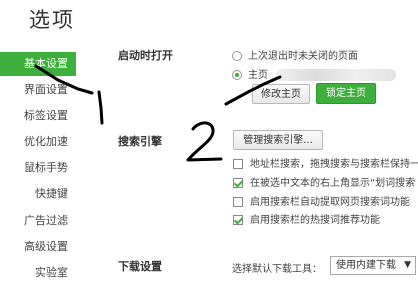 Image resolution: width=418 pixels, height=287 pixels. I want to click on startup-option-last: 上次退出时未关闭的页面, so click(295, 54).